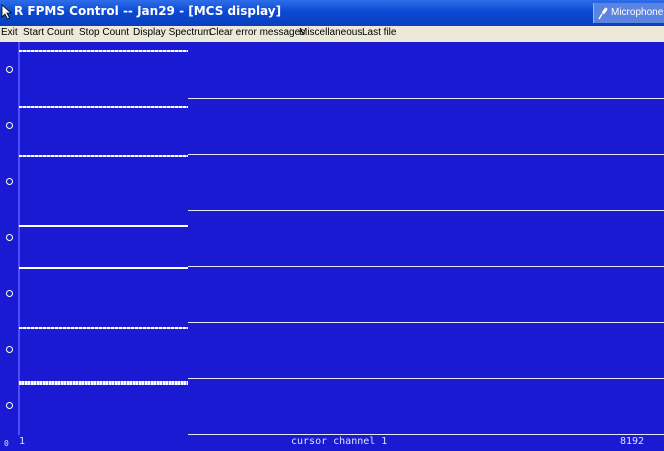 This screenshot has height=451, width=664. I want to click on menu-exit: Exit, so click(9, 32).